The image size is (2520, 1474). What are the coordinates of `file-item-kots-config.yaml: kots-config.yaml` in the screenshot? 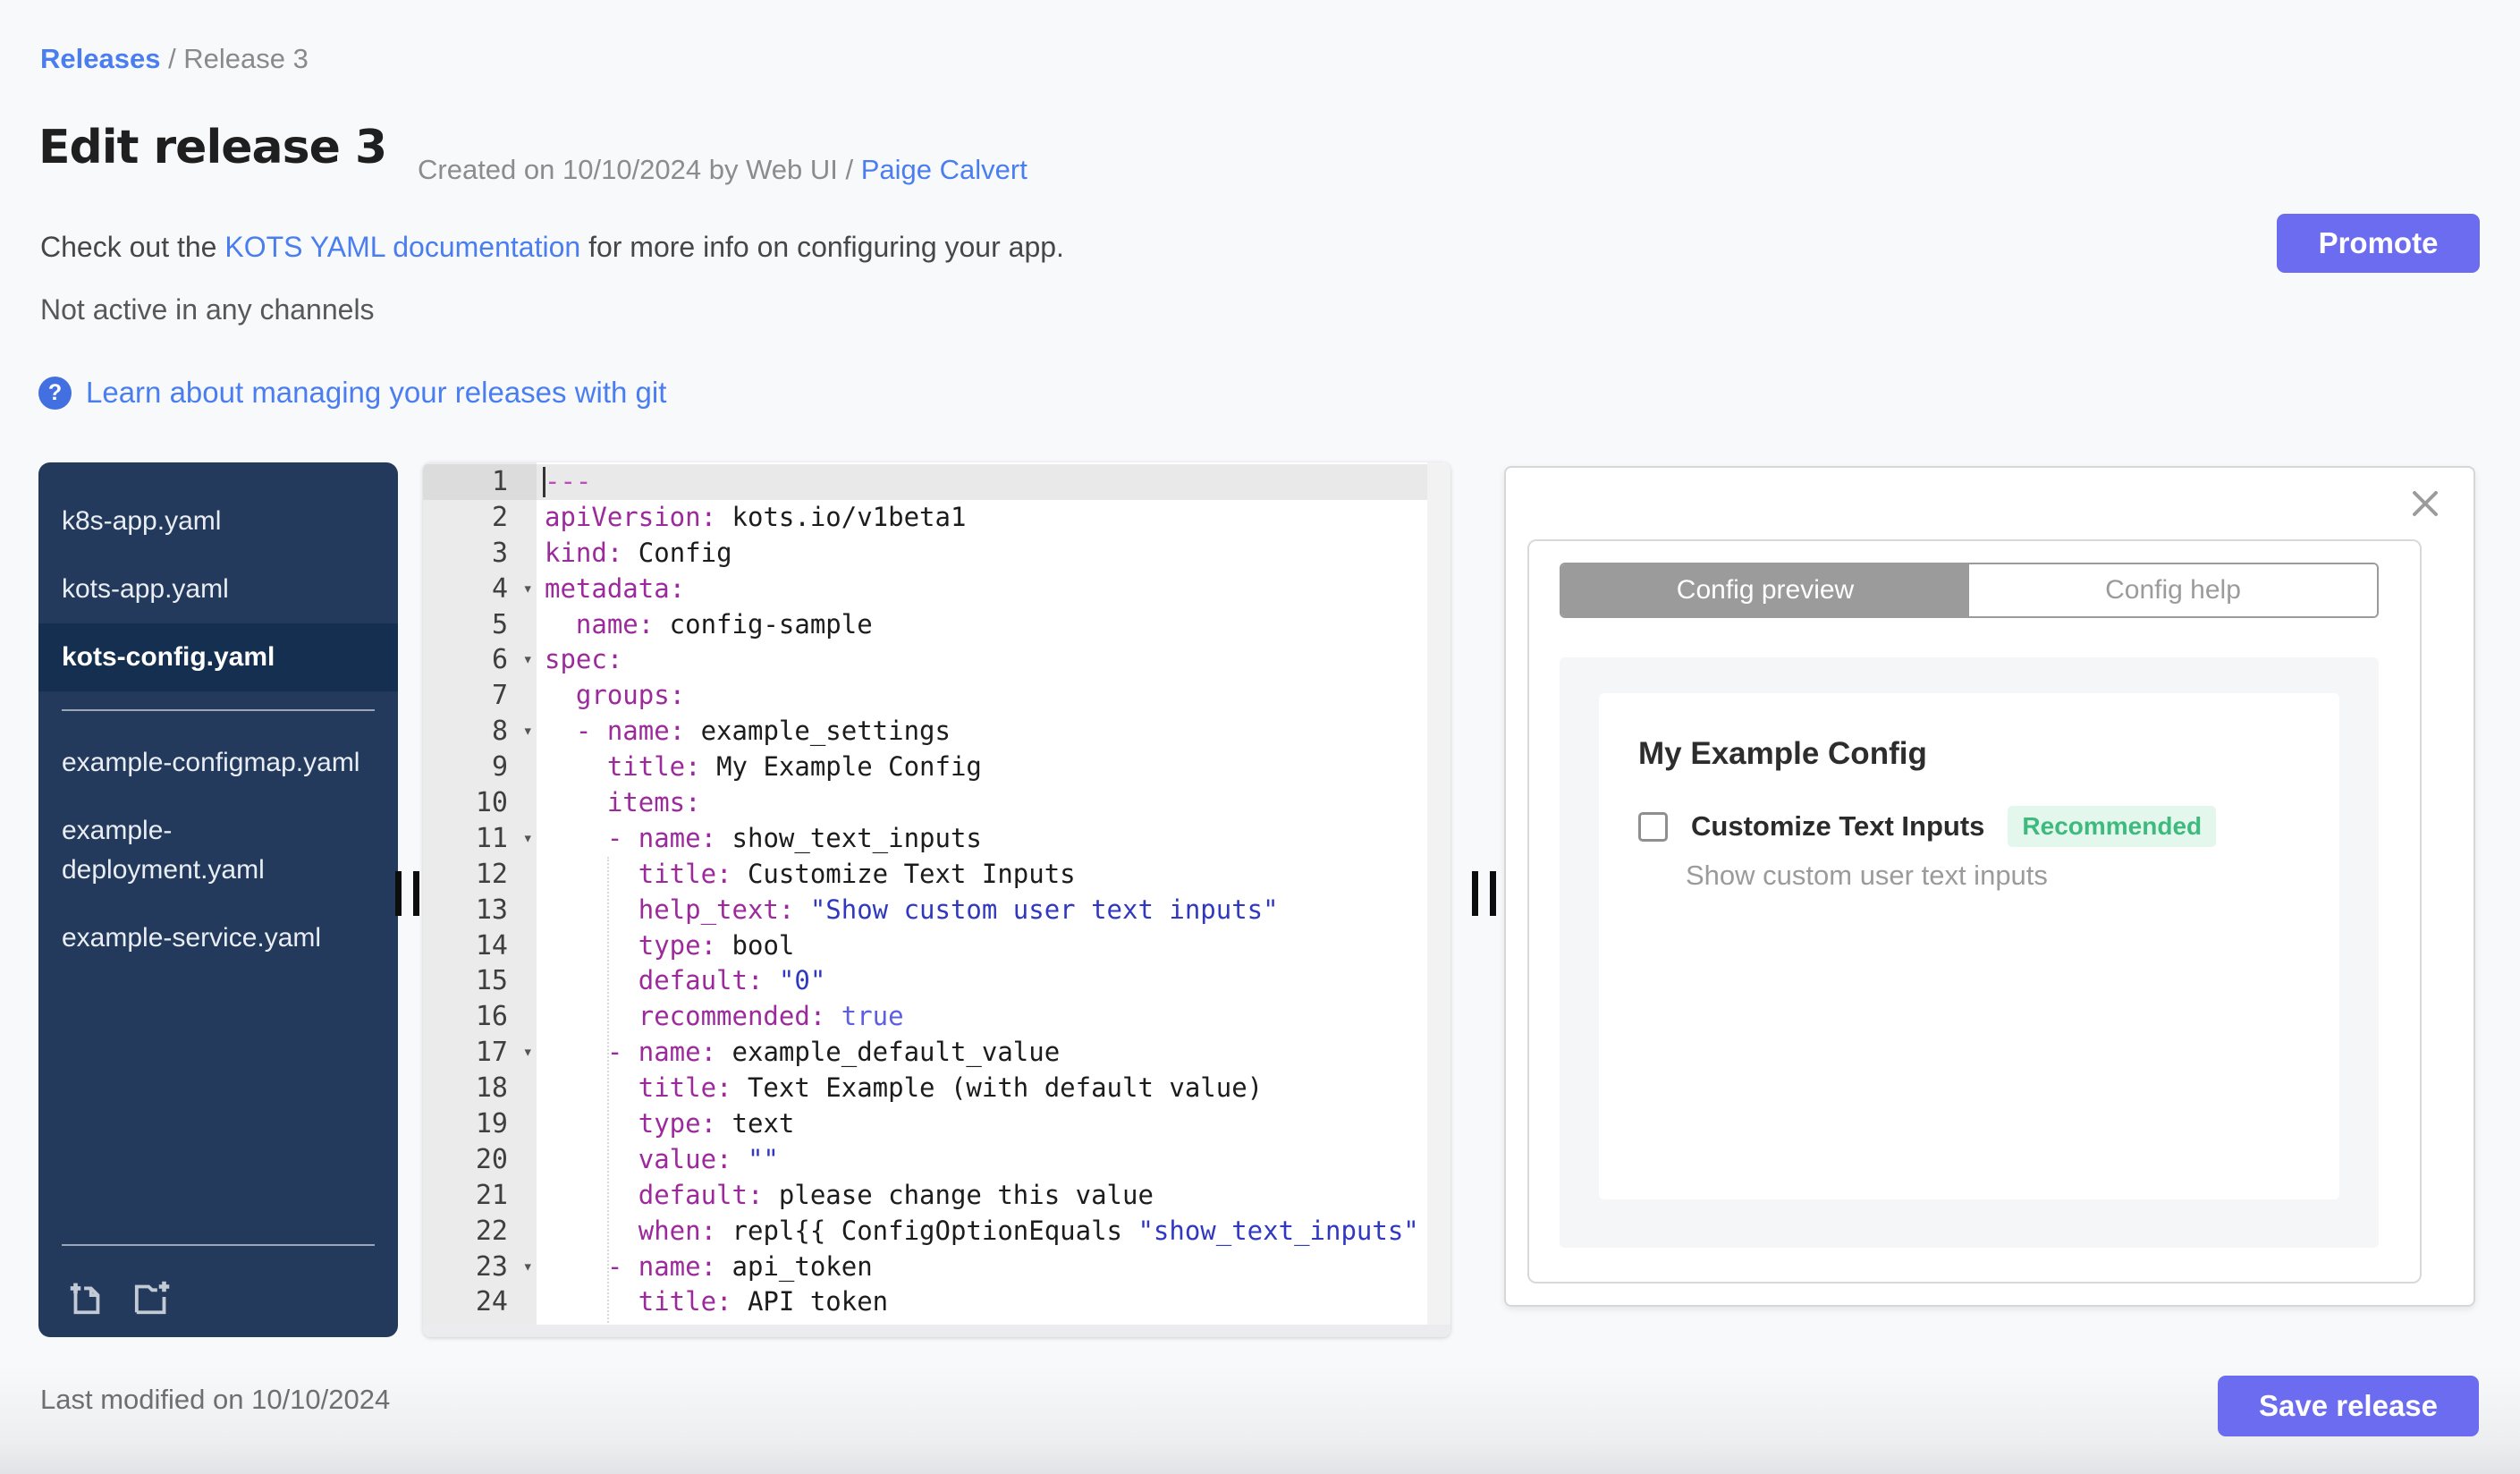 It's located at (218, 657).